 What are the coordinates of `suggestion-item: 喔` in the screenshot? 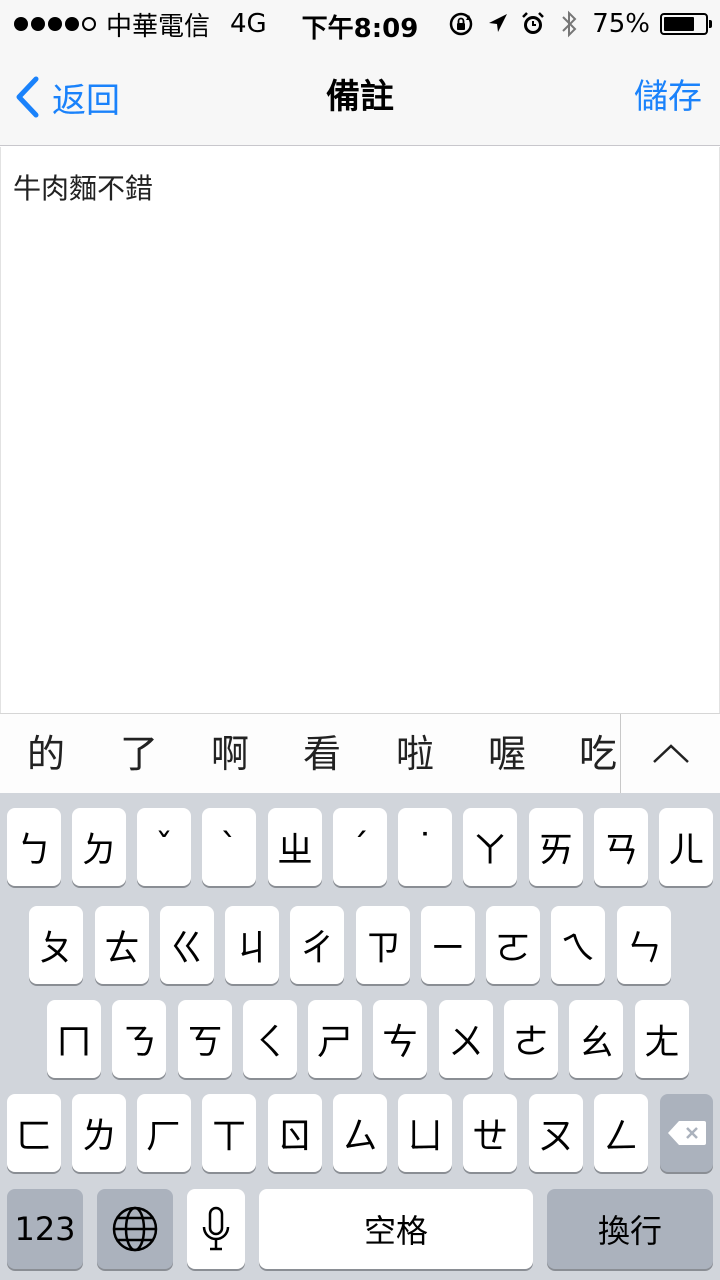 It's located at (507, 754).